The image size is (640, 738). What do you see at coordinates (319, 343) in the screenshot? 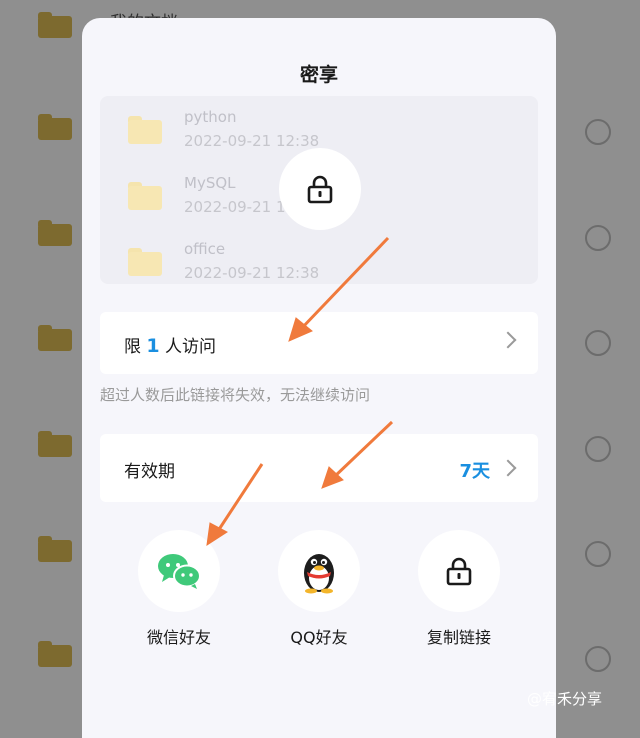
I see `visitor-limit-row: 限 1 人访问` at bounding box center [319, 343].